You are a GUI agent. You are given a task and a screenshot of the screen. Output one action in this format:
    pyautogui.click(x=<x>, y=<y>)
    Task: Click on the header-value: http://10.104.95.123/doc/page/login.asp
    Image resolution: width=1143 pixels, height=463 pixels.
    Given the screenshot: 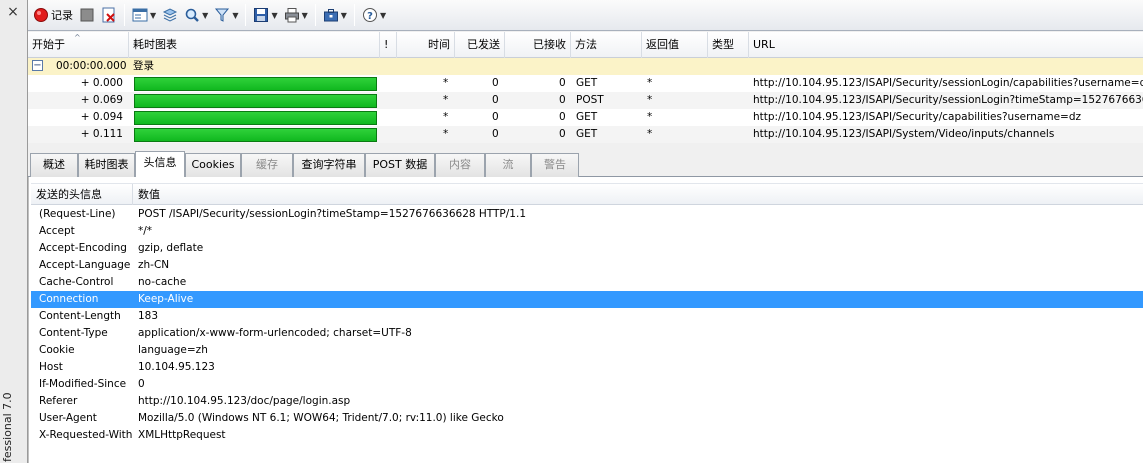 What is the action you would take?
    pyautogui.click(x=244, y=401)
    